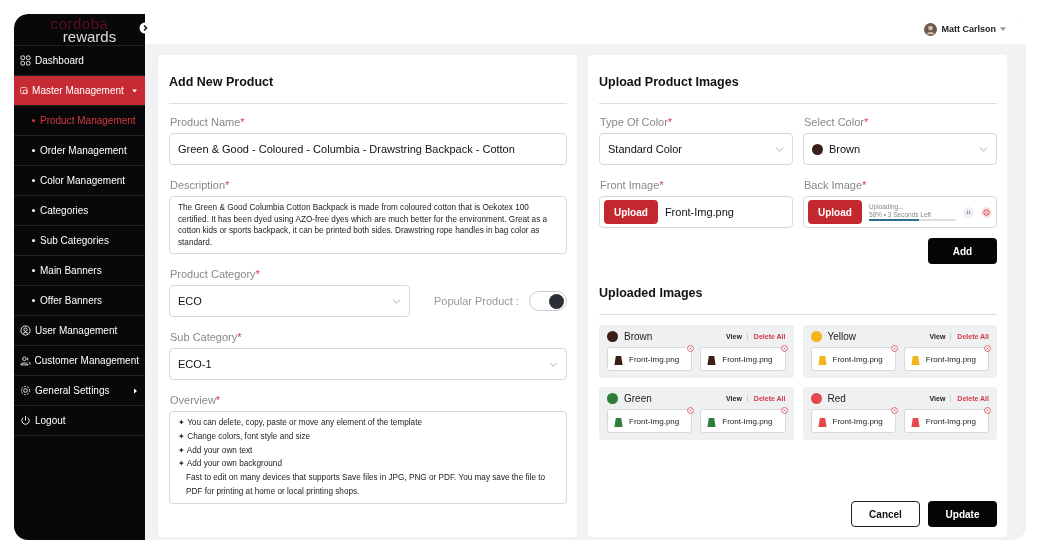 The height and width of the screenshot is (554, 1040). I want to click on nav-subitem: Offer Banners, so click(79, 301).